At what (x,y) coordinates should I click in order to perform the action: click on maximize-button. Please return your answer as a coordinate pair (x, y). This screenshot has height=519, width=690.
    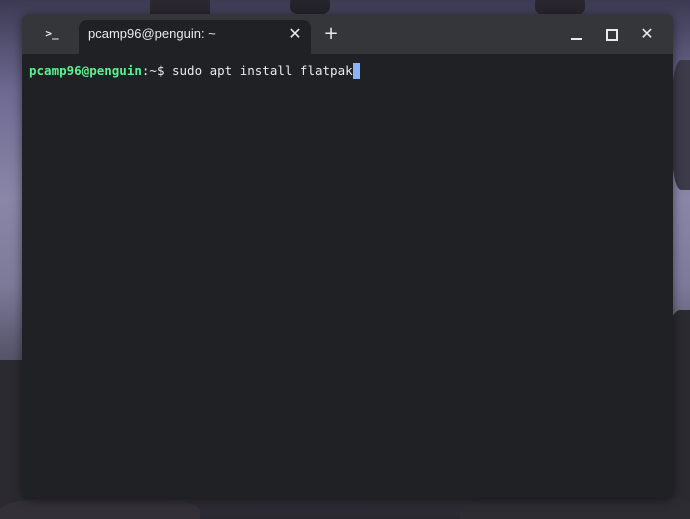
    Looking at the image, I should click on (611, 34).